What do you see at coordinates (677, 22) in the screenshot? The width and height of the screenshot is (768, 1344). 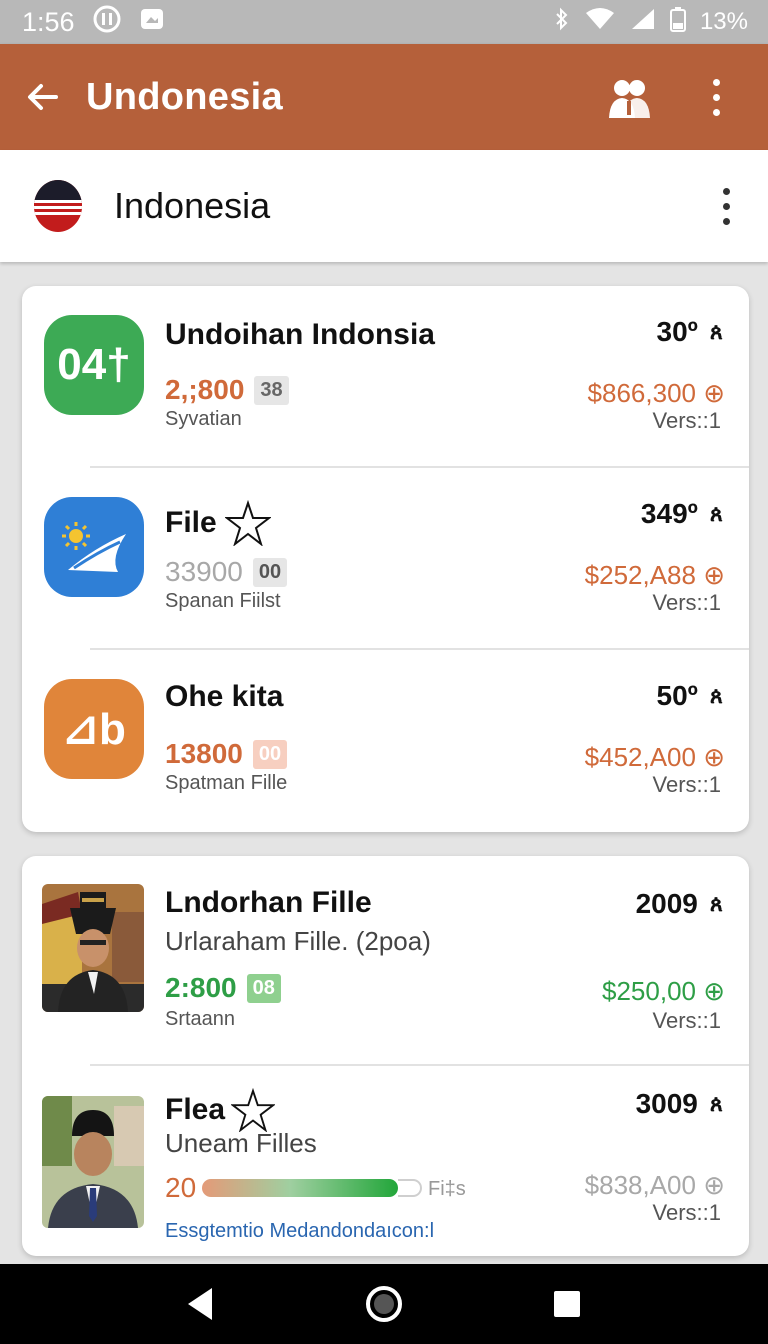 I see `battery-icon` at bounding box center [677, 22].